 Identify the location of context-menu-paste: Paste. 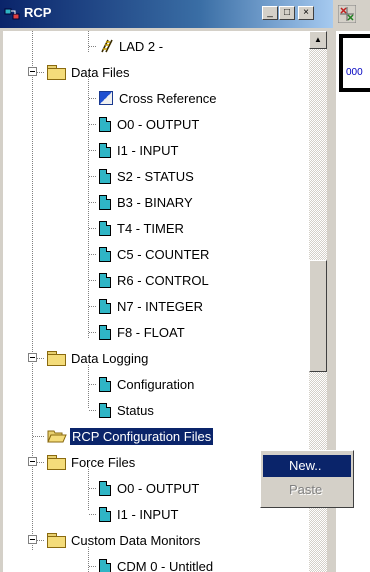
(307, 490).